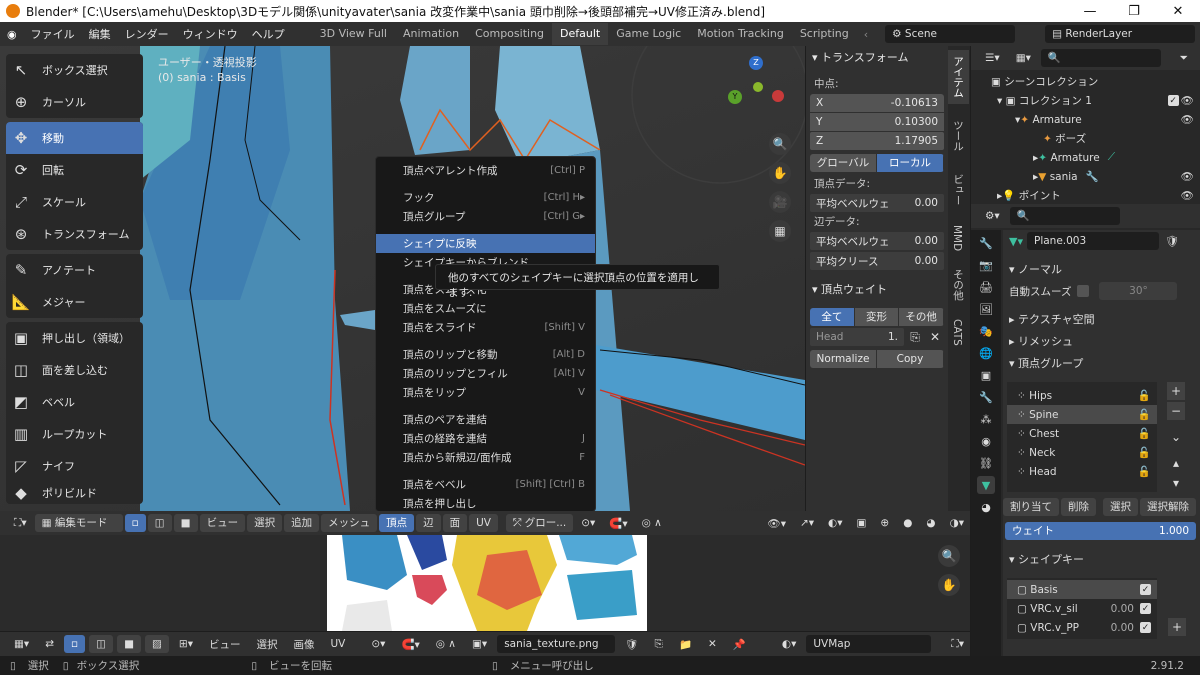  I want to click on menu-item-shape-propagate: シェイプに反映, so click(485, 243).